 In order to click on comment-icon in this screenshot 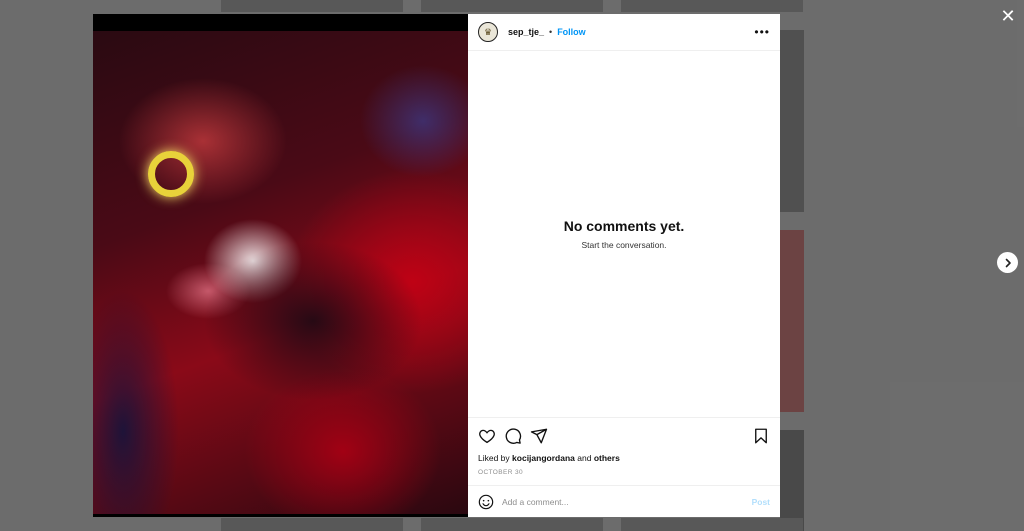, I will do `click(513, 436)`.